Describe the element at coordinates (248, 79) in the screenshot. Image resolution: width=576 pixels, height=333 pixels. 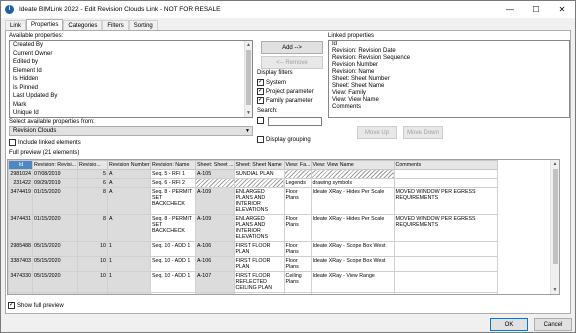
I see `available-scrollbar: ▲ ▼` at that location.